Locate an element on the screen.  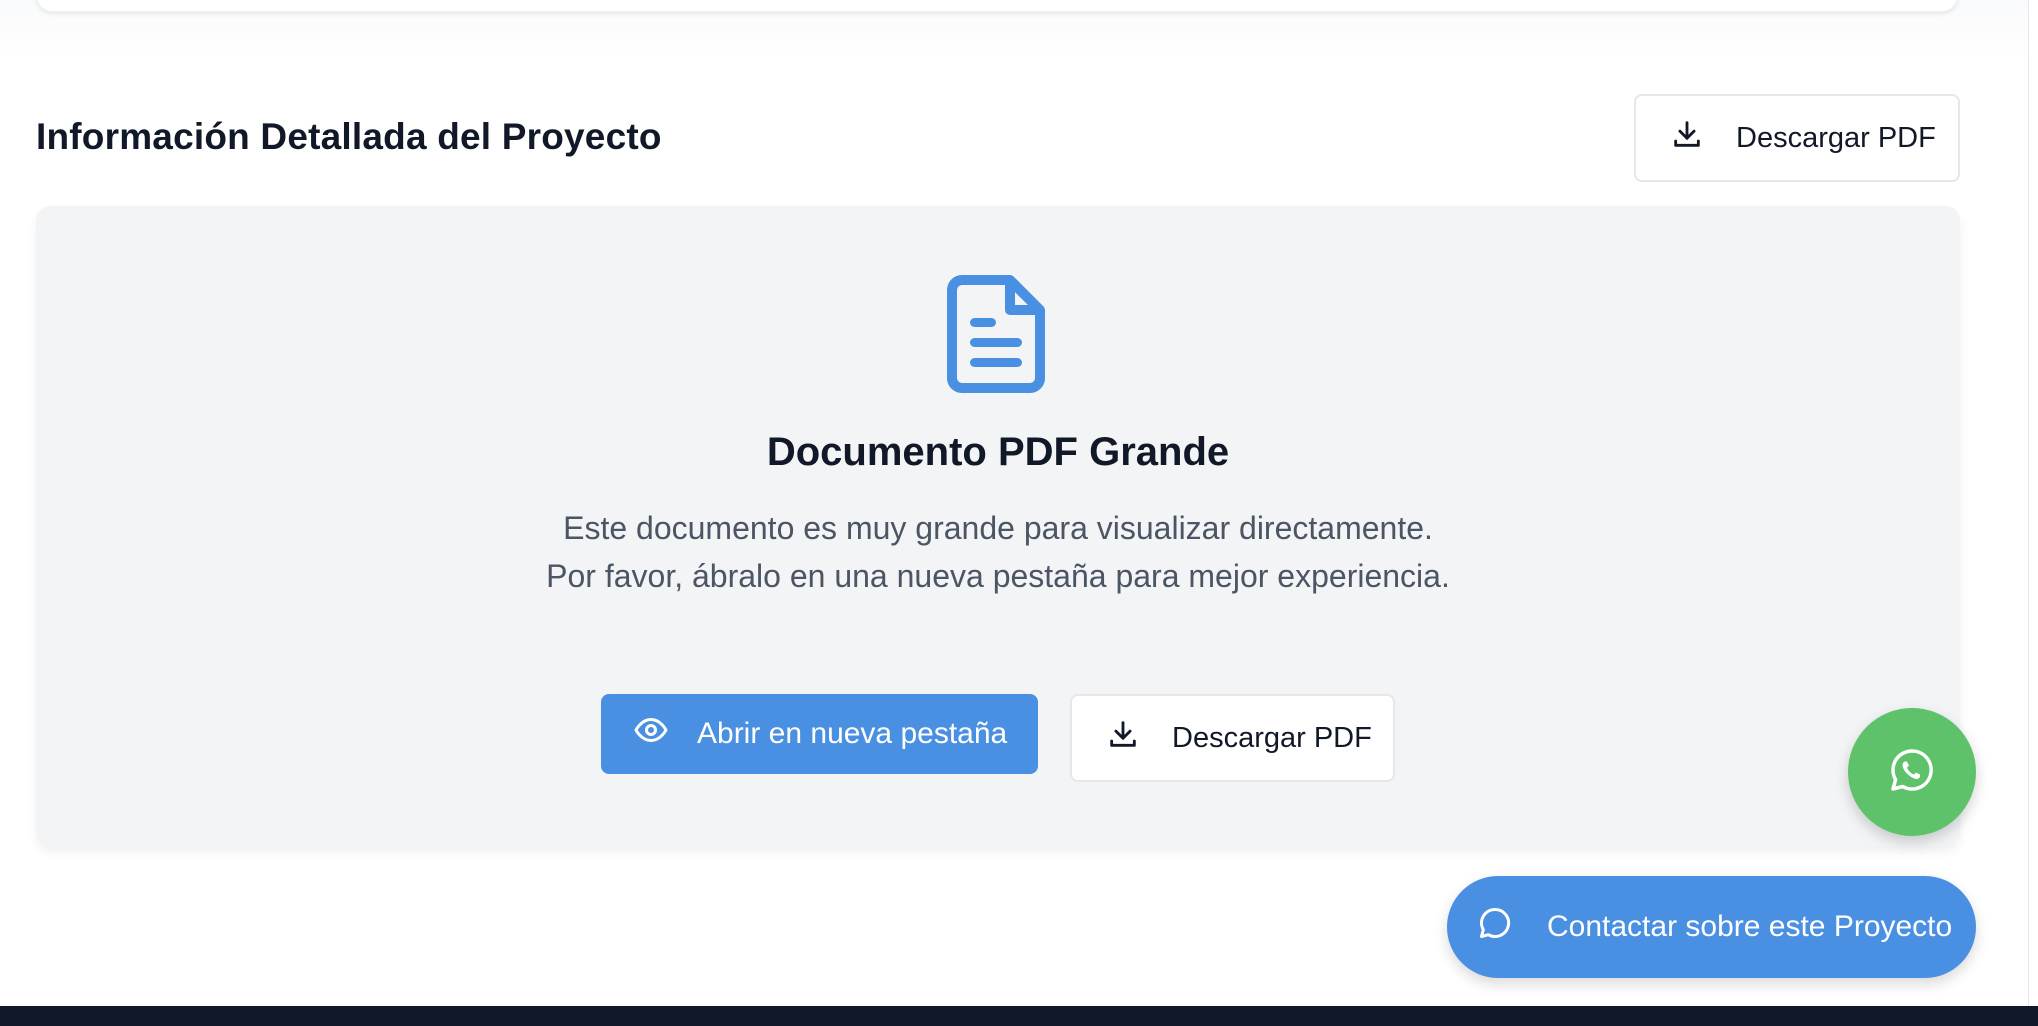
header-download-pdf-button: Descargar PDF is located at coordinates (1797, 138).